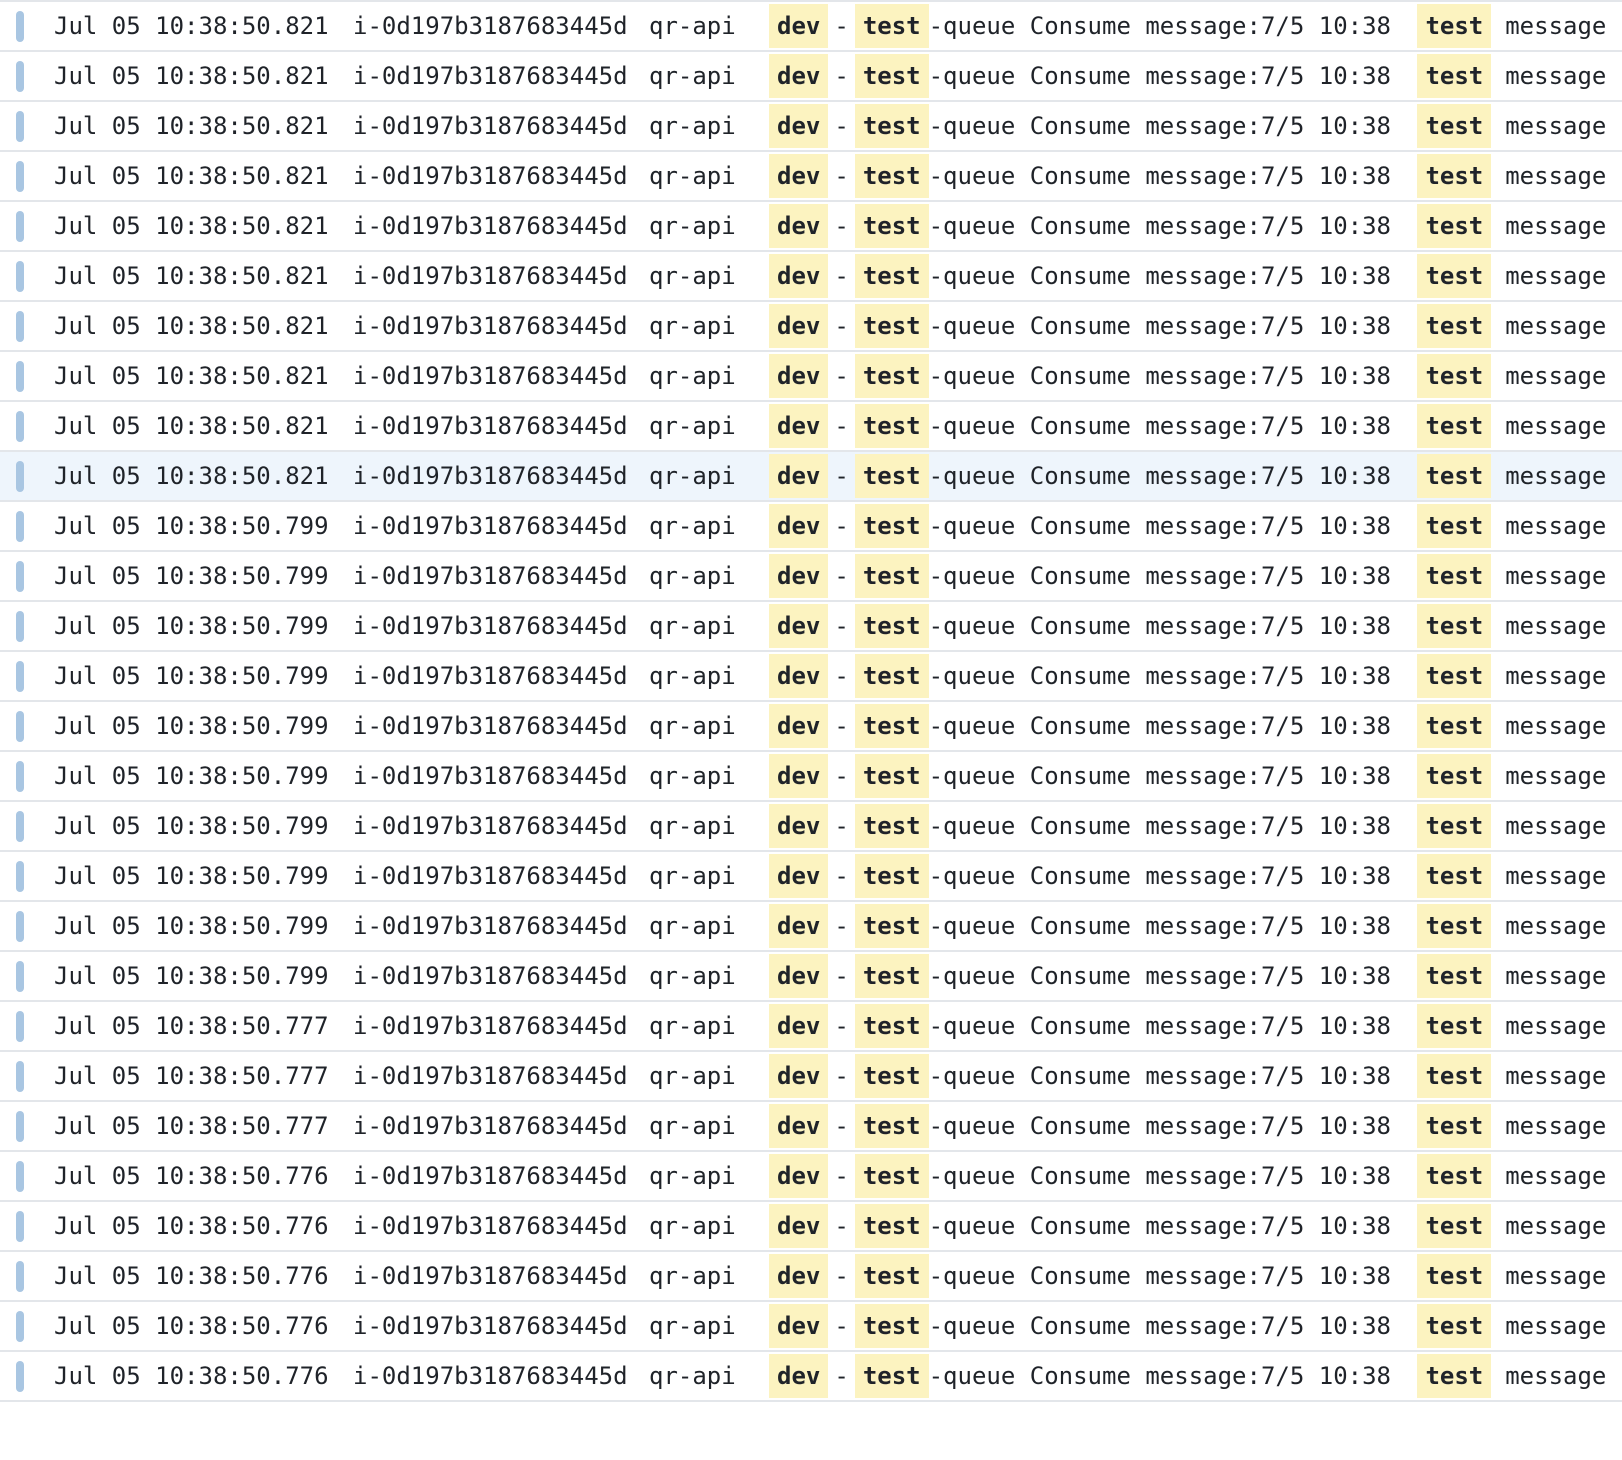 The width and height of the screenshot is (1622, 1460). Describe the element at coordinates (191, 1276) in the screenshot. I see `log-timestamp: Jul 05 10:38:50.776` at that location.